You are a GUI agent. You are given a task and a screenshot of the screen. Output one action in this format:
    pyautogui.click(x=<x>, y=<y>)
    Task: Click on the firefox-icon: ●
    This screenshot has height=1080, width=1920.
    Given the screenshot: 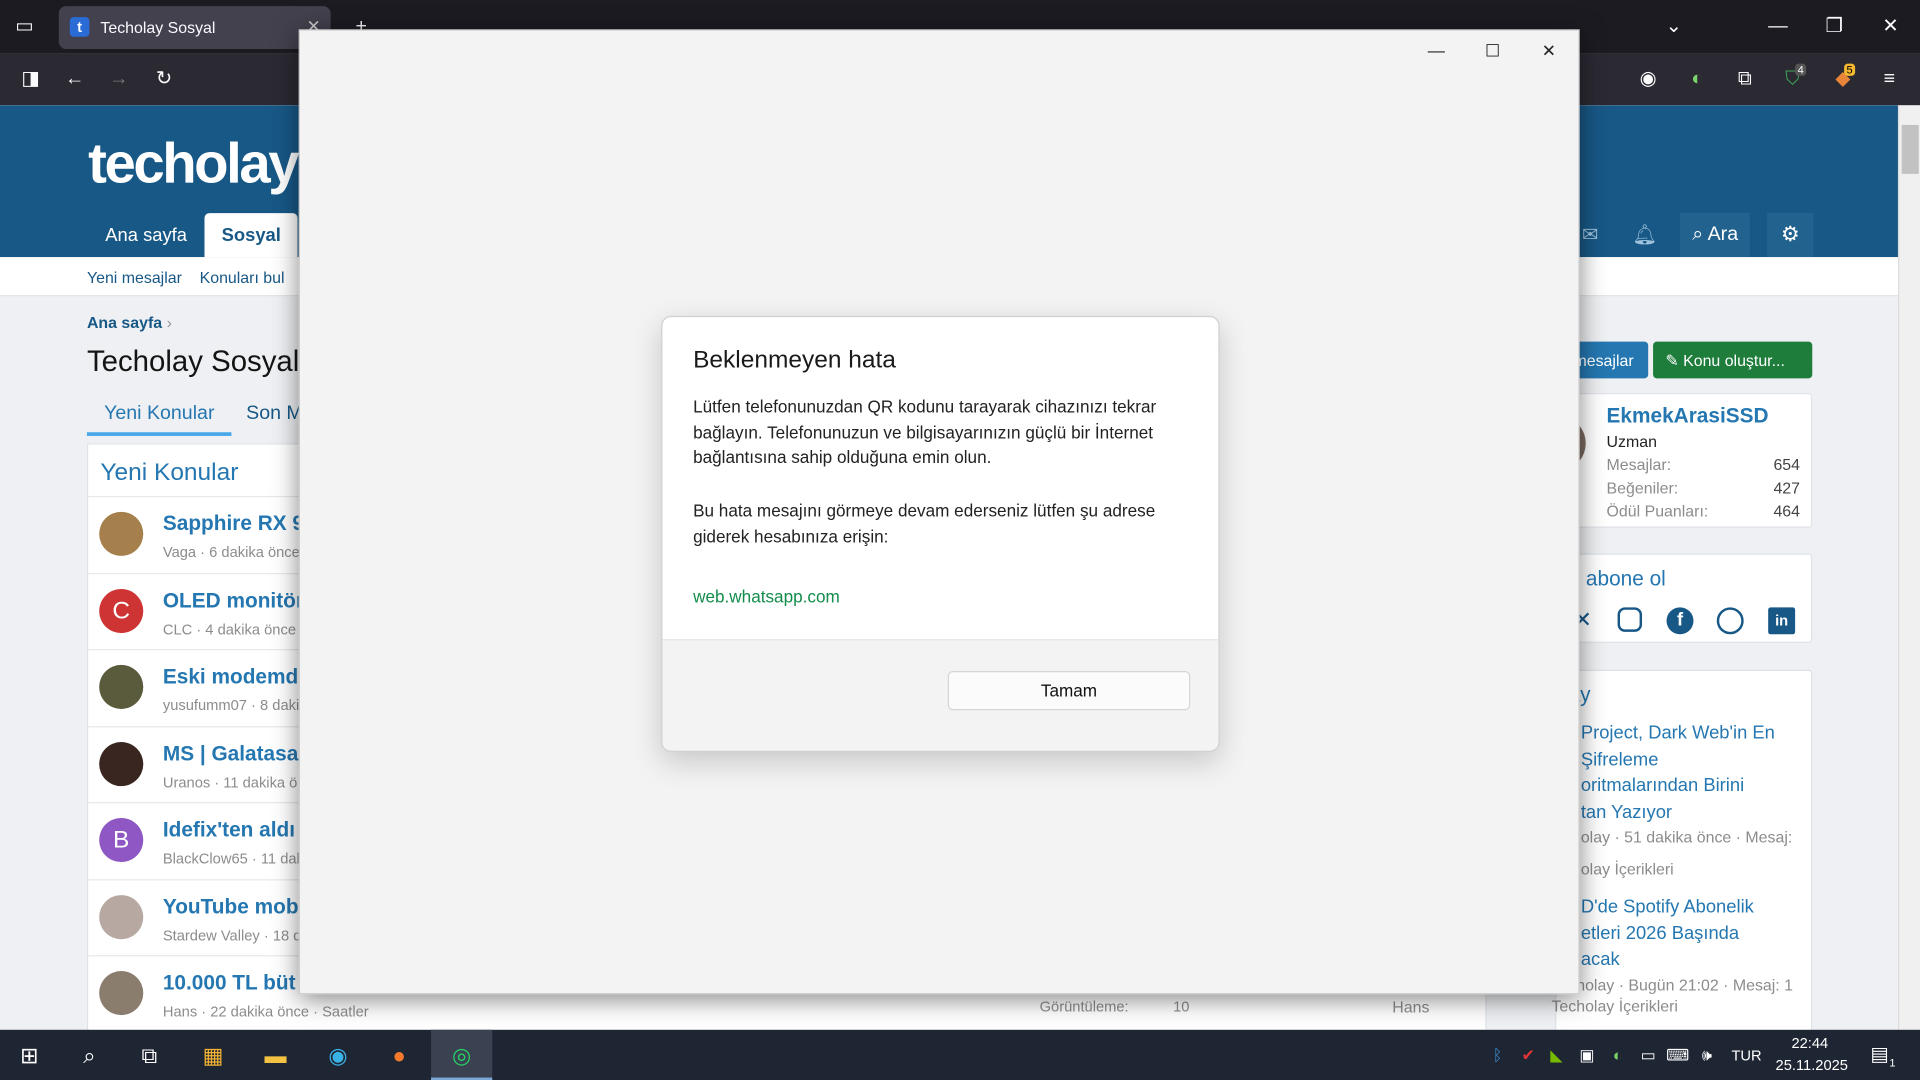 What is the action you would take?
    pyautogui.click(x=399, y=1056)
    